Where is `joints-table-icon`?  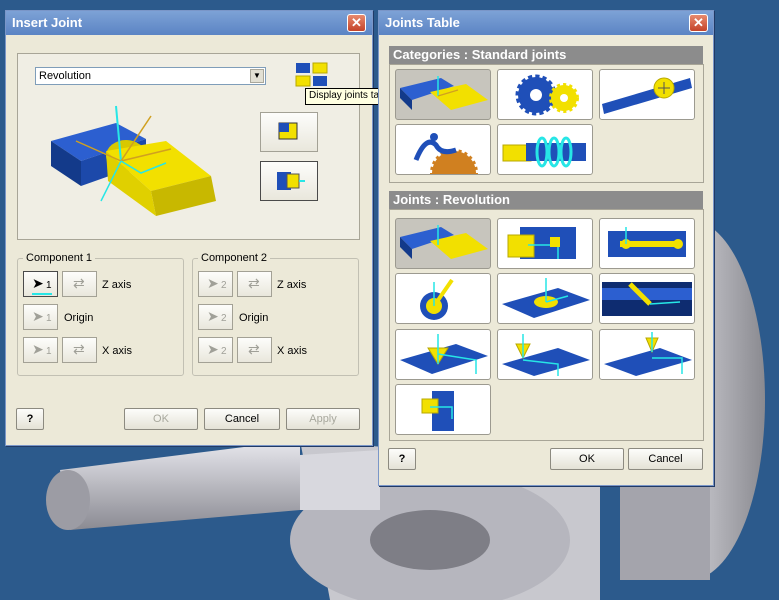 joints-table-icon is located at coordinates (311, 74).